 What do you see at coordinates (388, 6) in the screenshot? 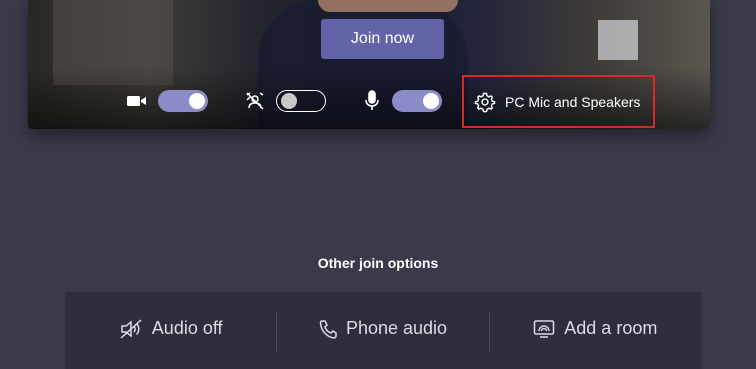
I see `preview-face-edge` at bounding box center [388, 6].